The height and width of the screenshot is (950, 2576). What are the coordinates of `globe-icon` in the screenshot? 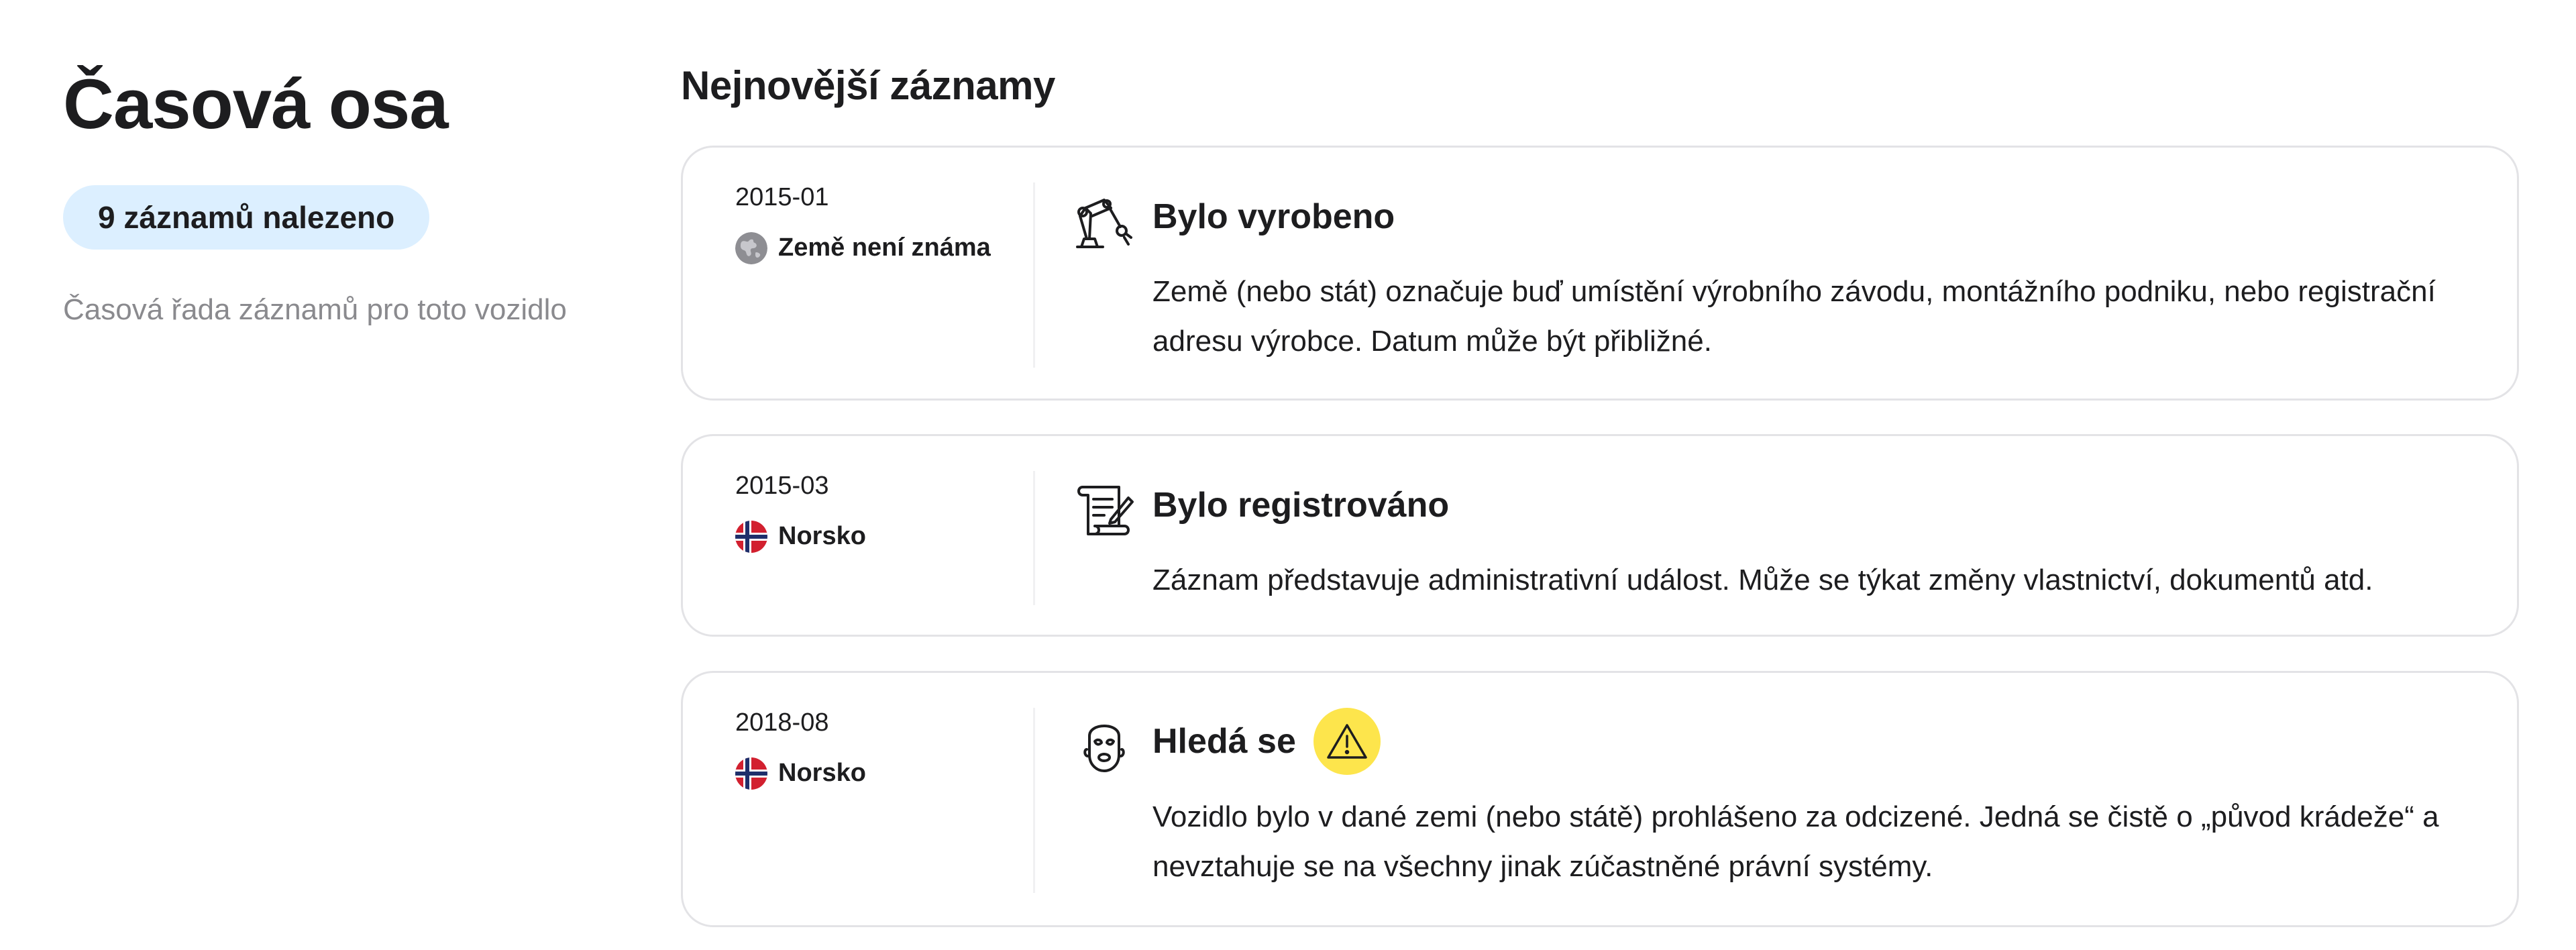 It's located at (751, 247).